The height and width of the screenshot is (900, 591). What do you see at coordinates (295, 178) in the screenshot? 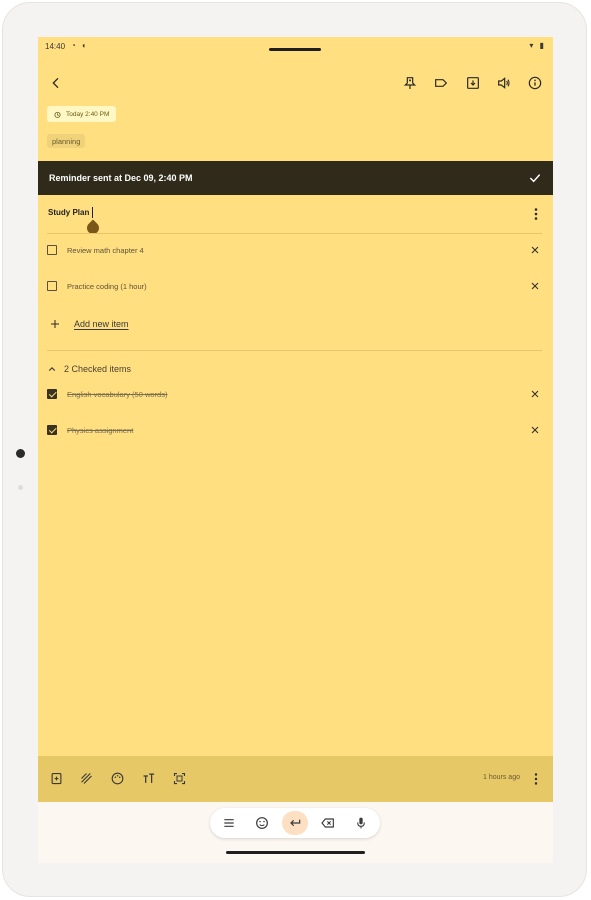
I see `snackbar: Reminder sent at Dec 09, 2:40 PM` at bounding box center [295, 178].